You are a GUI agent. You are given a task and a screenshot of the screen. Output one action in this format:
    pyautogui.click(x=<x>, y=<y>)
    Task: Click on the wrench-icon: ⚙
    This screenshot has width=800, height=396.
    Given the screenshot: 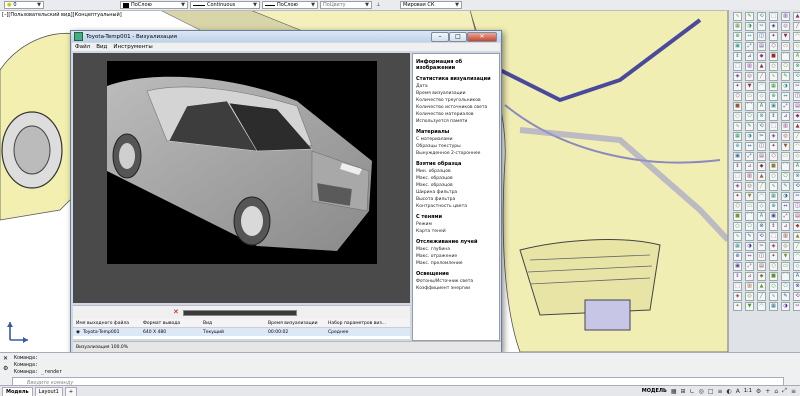 What is the action you would take?
    pyautogui.click(x=5, y=368)
    